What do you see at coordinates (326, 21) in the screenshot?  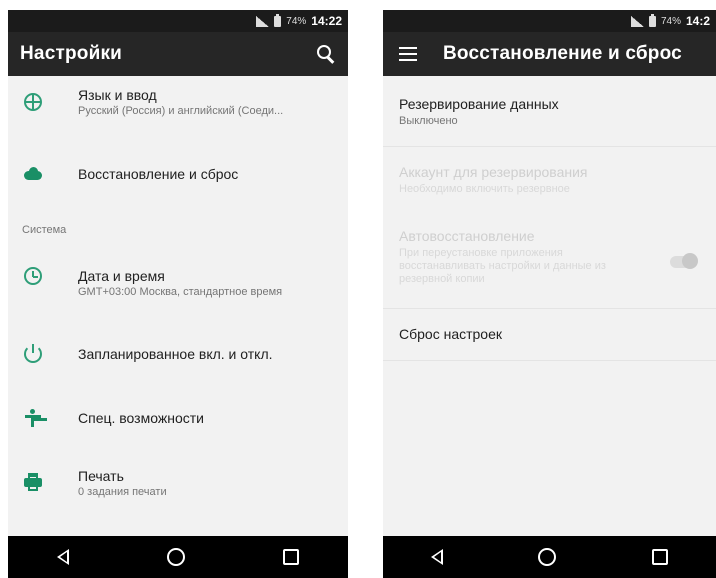 I see `status-time: 14:22` at bounding box center [326, 21].